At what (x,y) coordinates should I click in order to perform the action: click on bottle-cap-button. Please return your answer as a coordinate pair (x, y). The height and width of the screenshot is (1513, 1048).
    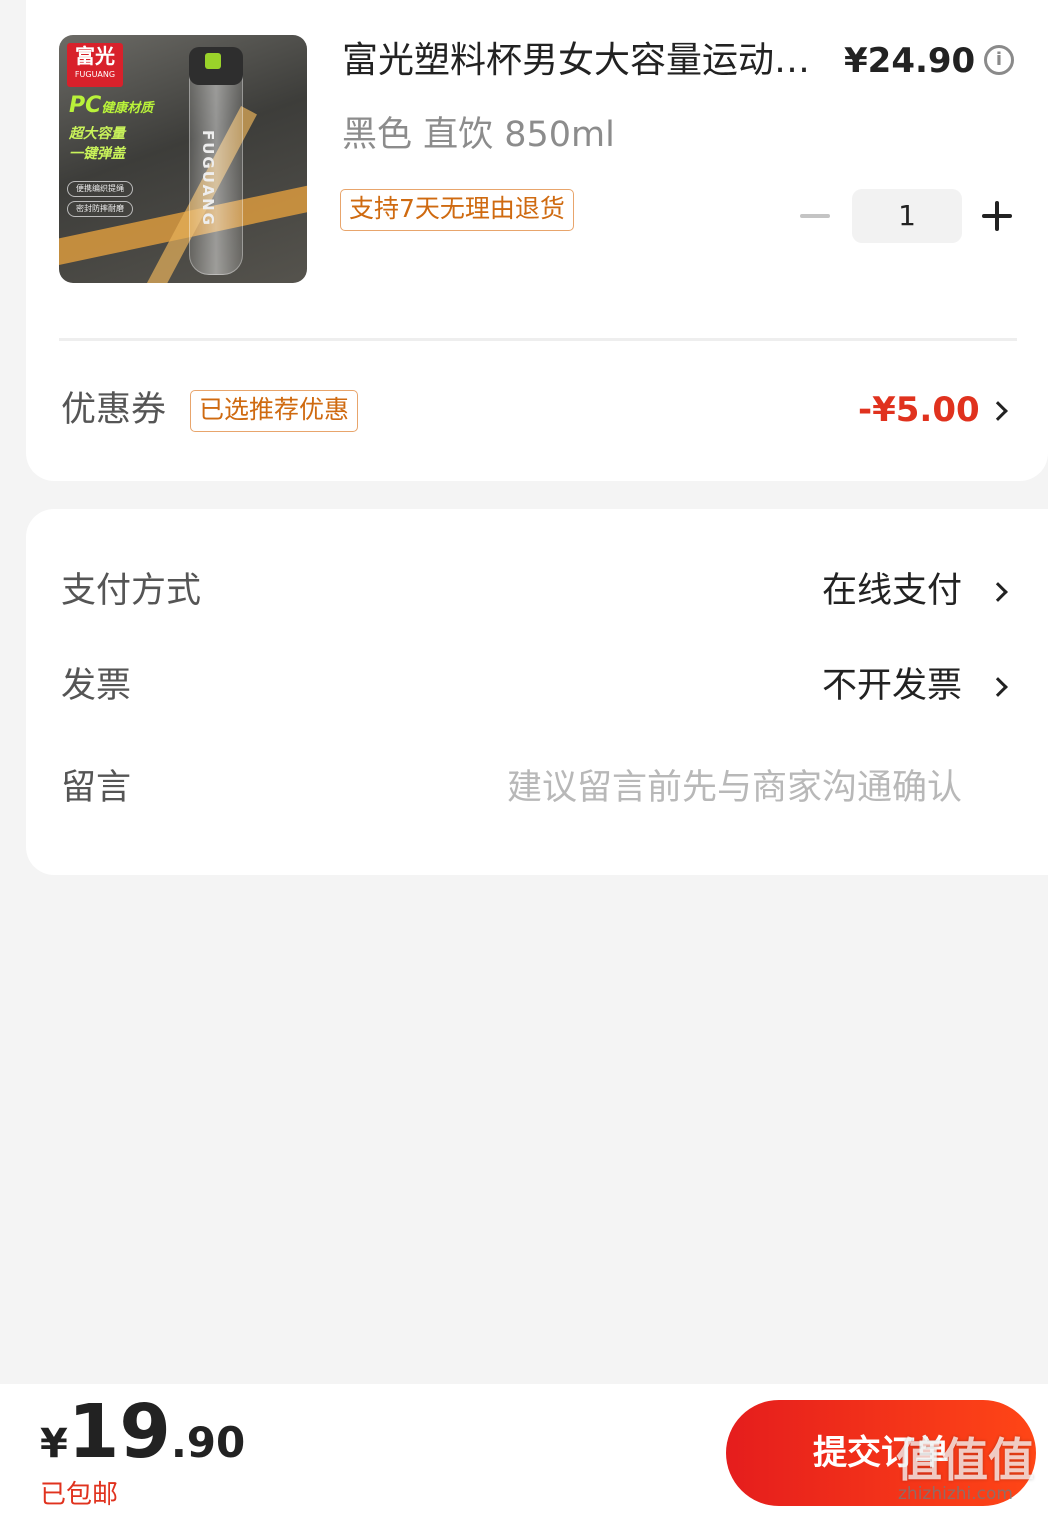
    Looking at the image, I should click on (213, 61).